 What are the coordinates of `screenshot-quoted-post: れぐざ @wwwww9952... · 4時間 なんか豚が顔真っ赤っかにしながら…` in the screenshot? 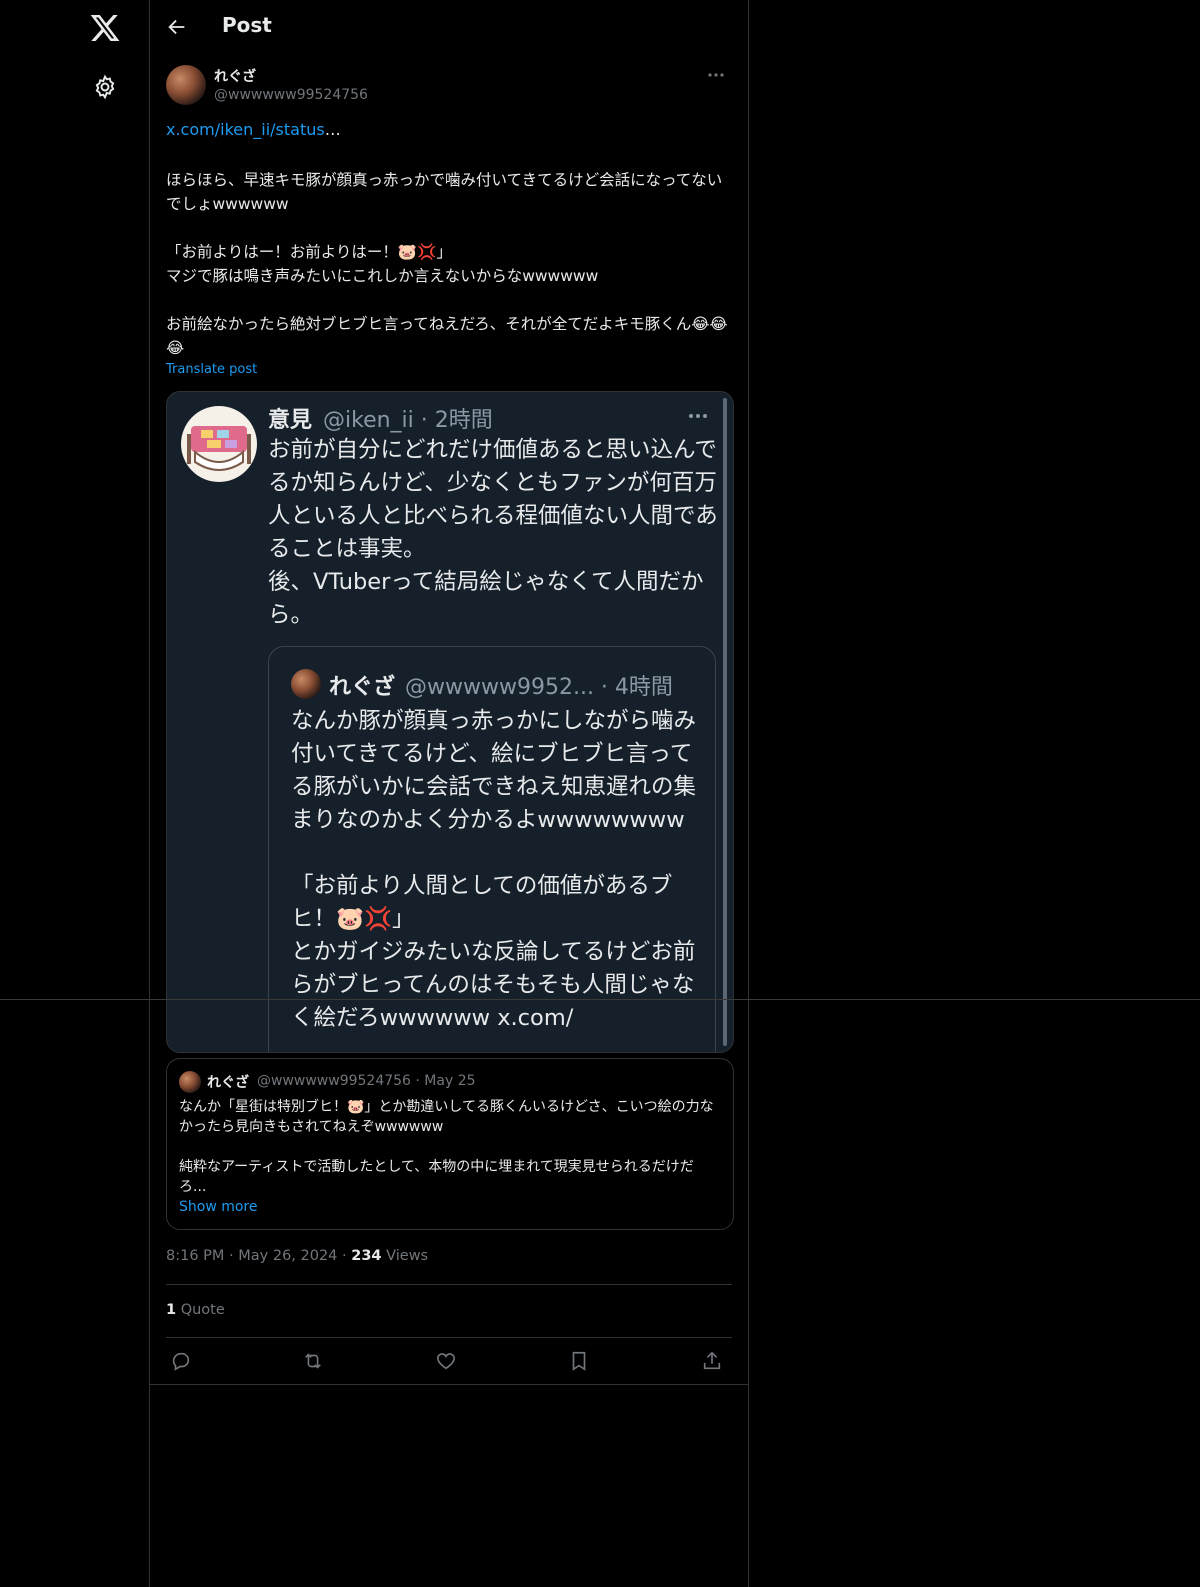 It's located at (492, 849).